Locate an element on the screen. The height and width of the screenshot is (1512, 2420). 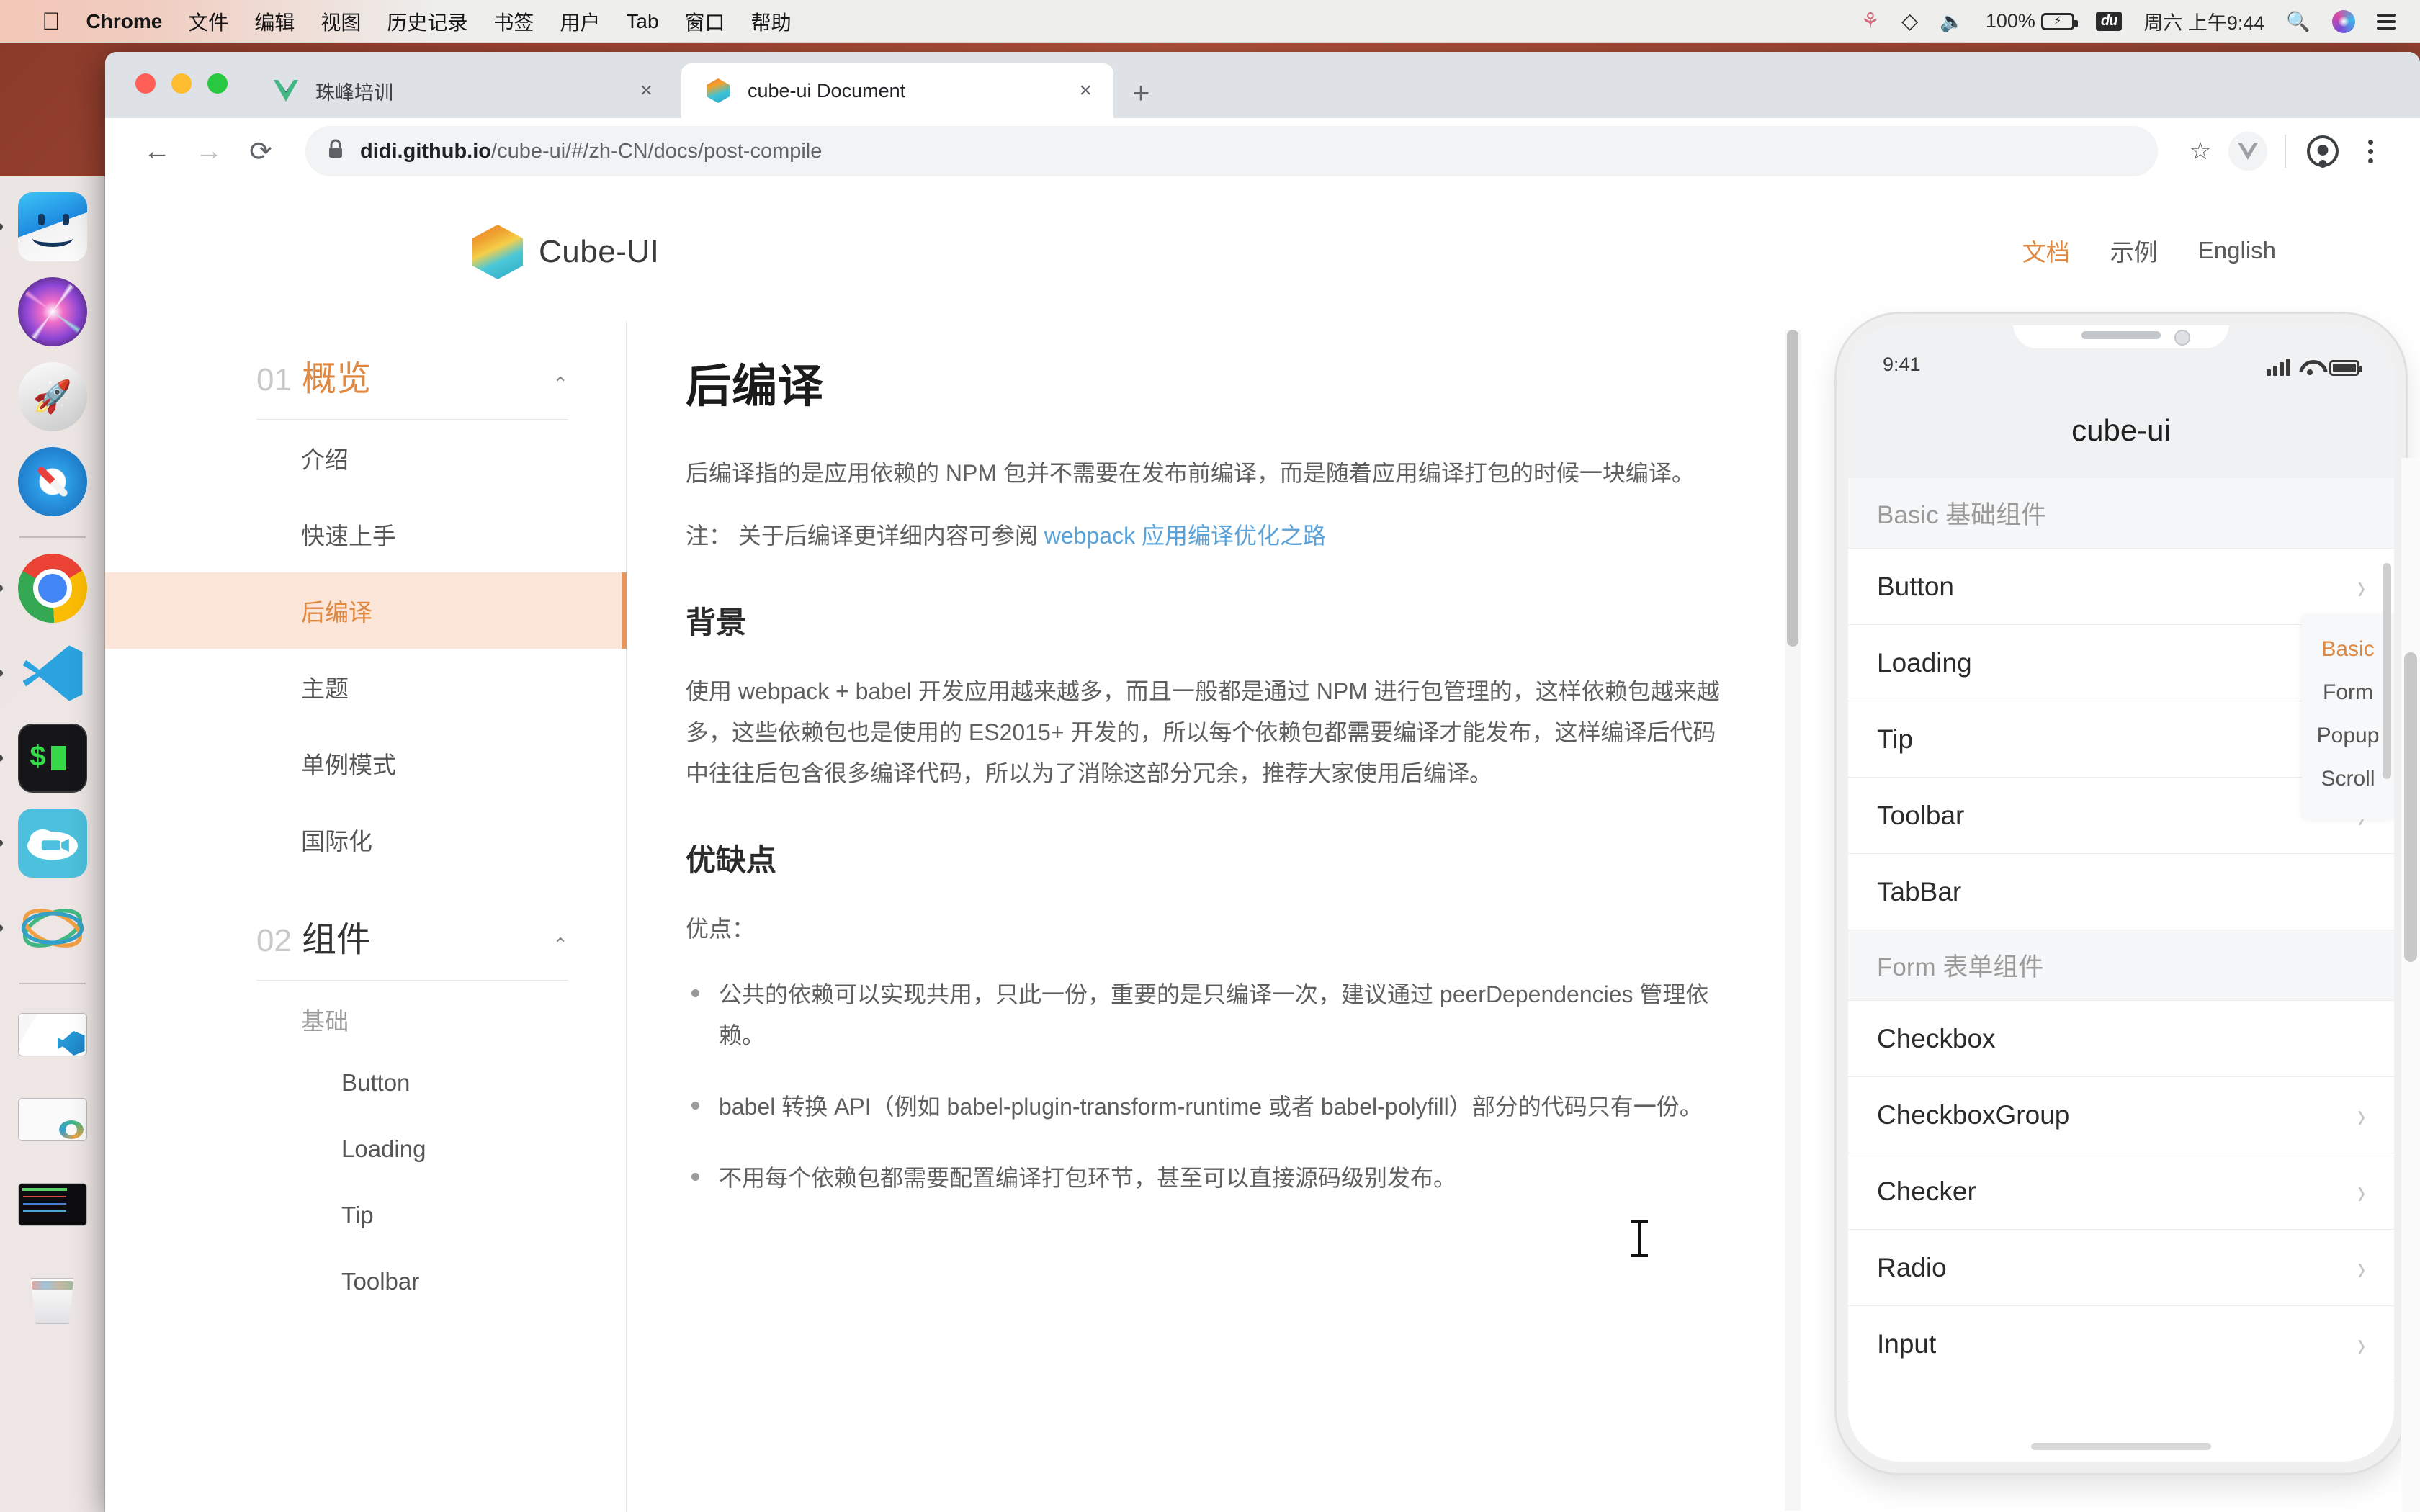
menu-item-window: 窗口 is located at coordinates (705, 21).